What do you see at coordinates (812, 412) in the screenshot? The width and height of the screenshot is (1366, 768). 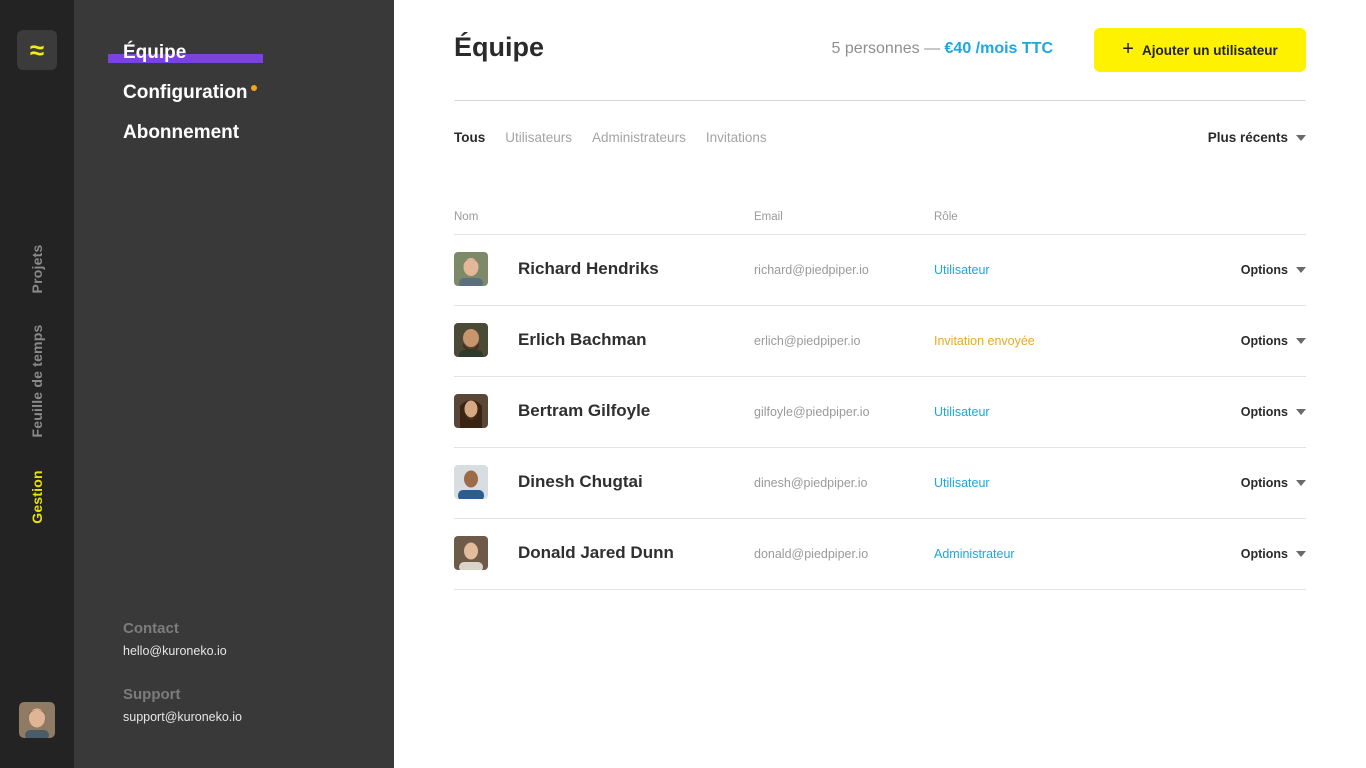 I see `member-email: gilfoyle@piedpiper.io` at bounding box center [812, 412].